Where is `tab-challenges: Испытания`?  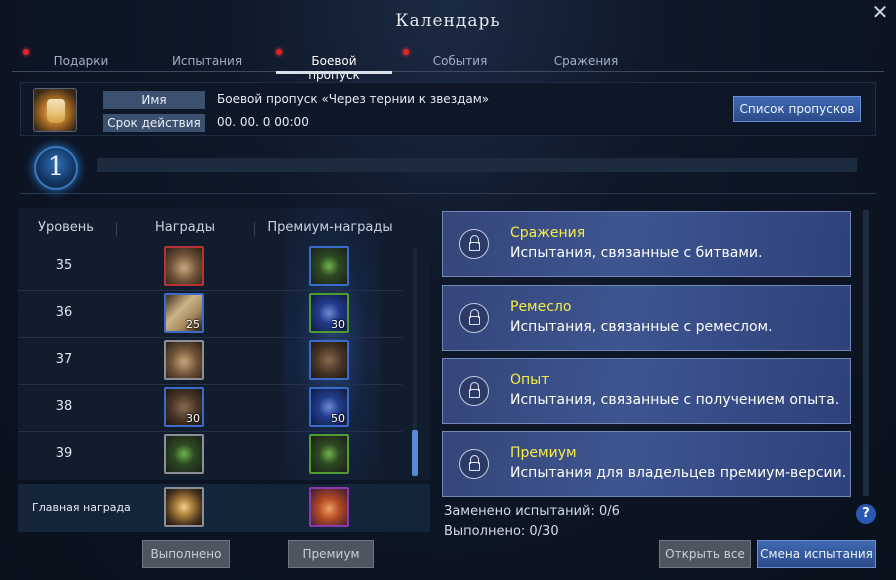
tab-challenges: Испытания is located at coordinates (207, 63).